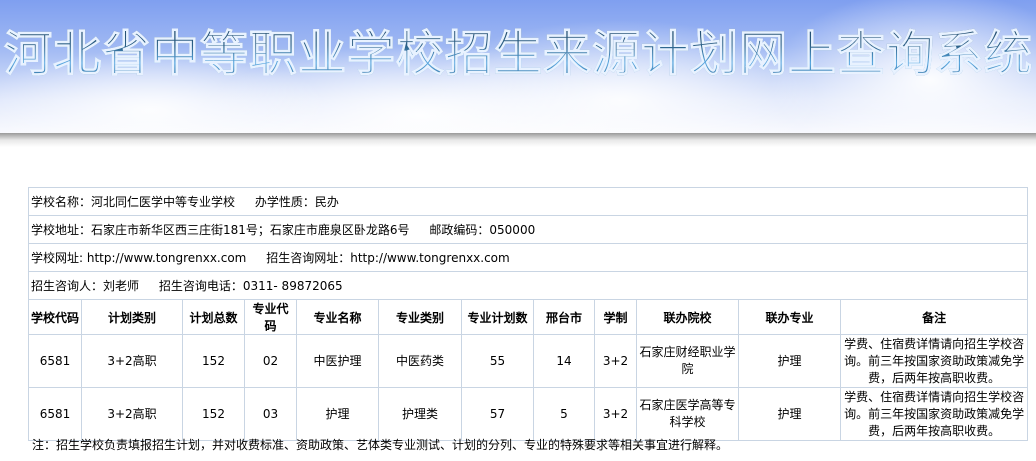  What do you see at coordinates (270, 361) in the screenshot?
I see `table-cell: 02` at bounding box center [270, 361].